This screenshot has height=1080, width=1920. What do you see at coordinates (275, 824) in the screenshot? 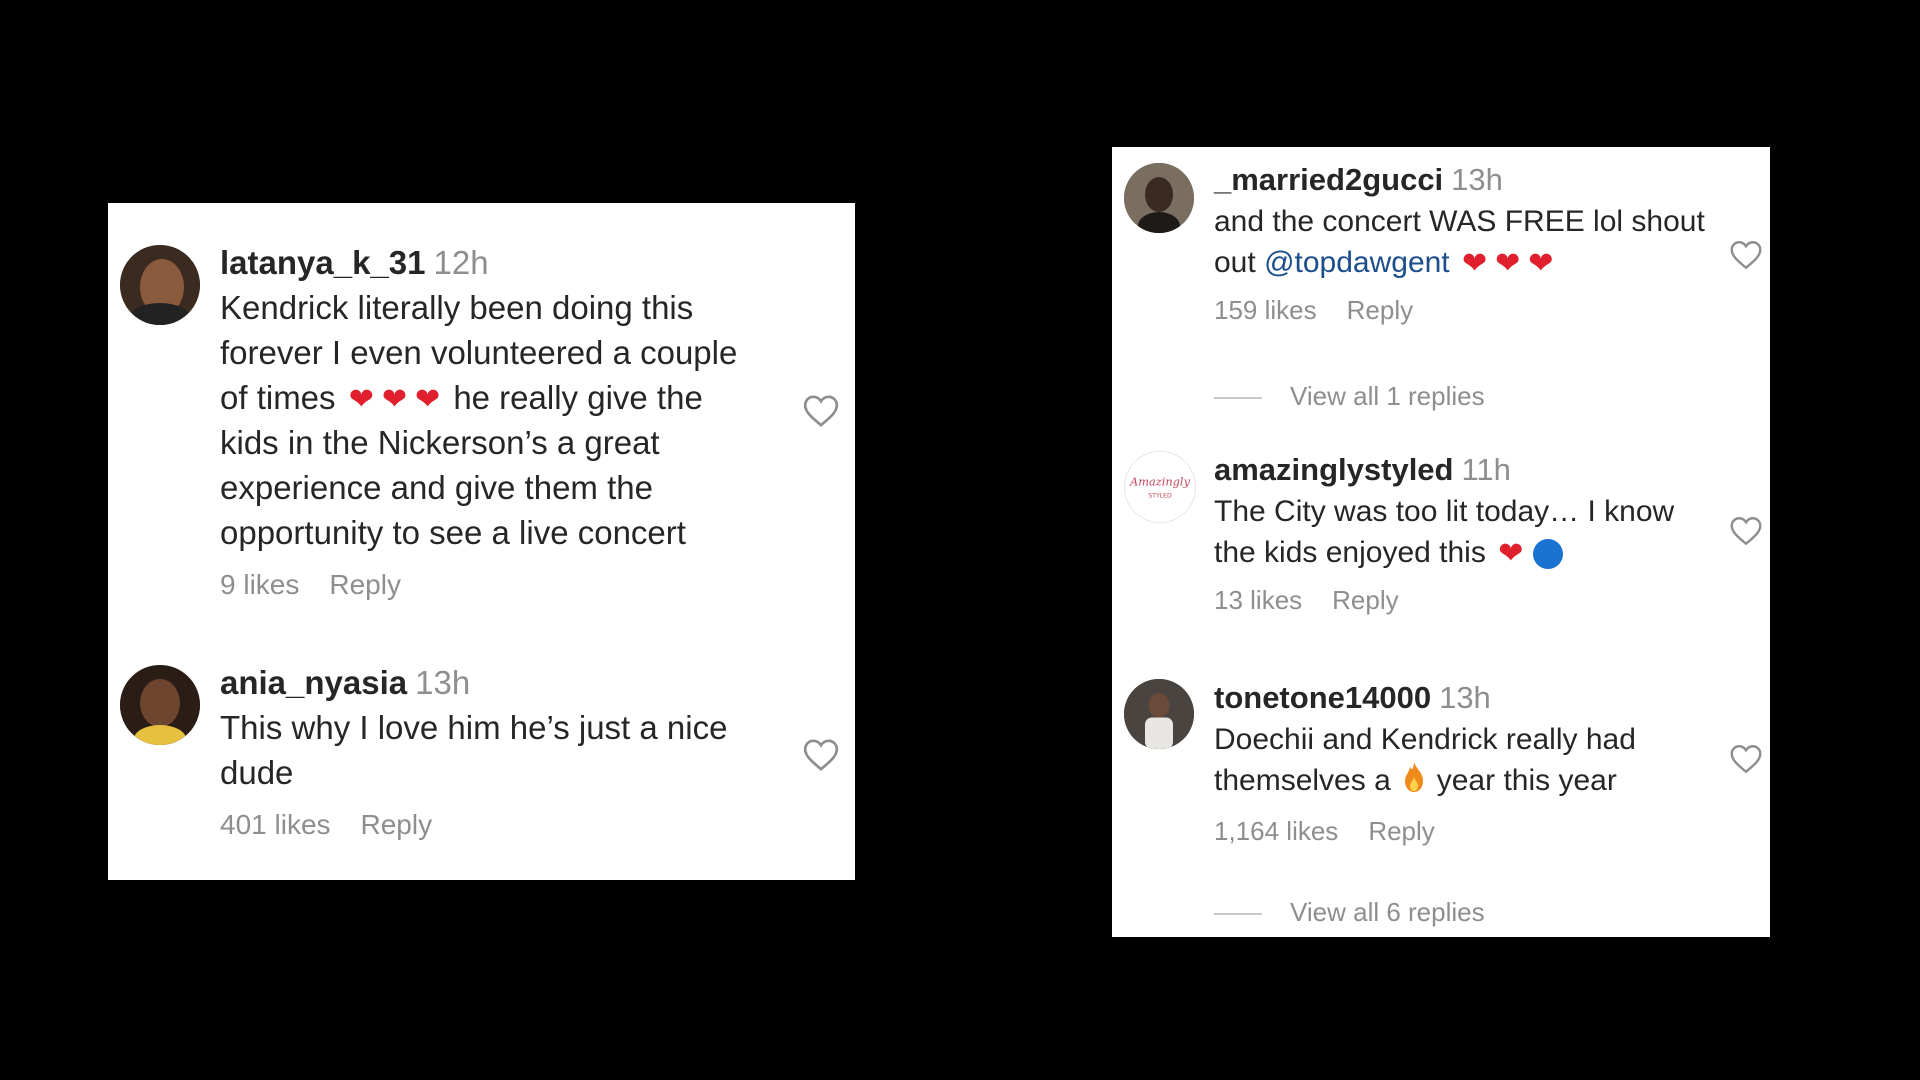
I see `likes-count: 401 likes` at bounding box center [275, 824].